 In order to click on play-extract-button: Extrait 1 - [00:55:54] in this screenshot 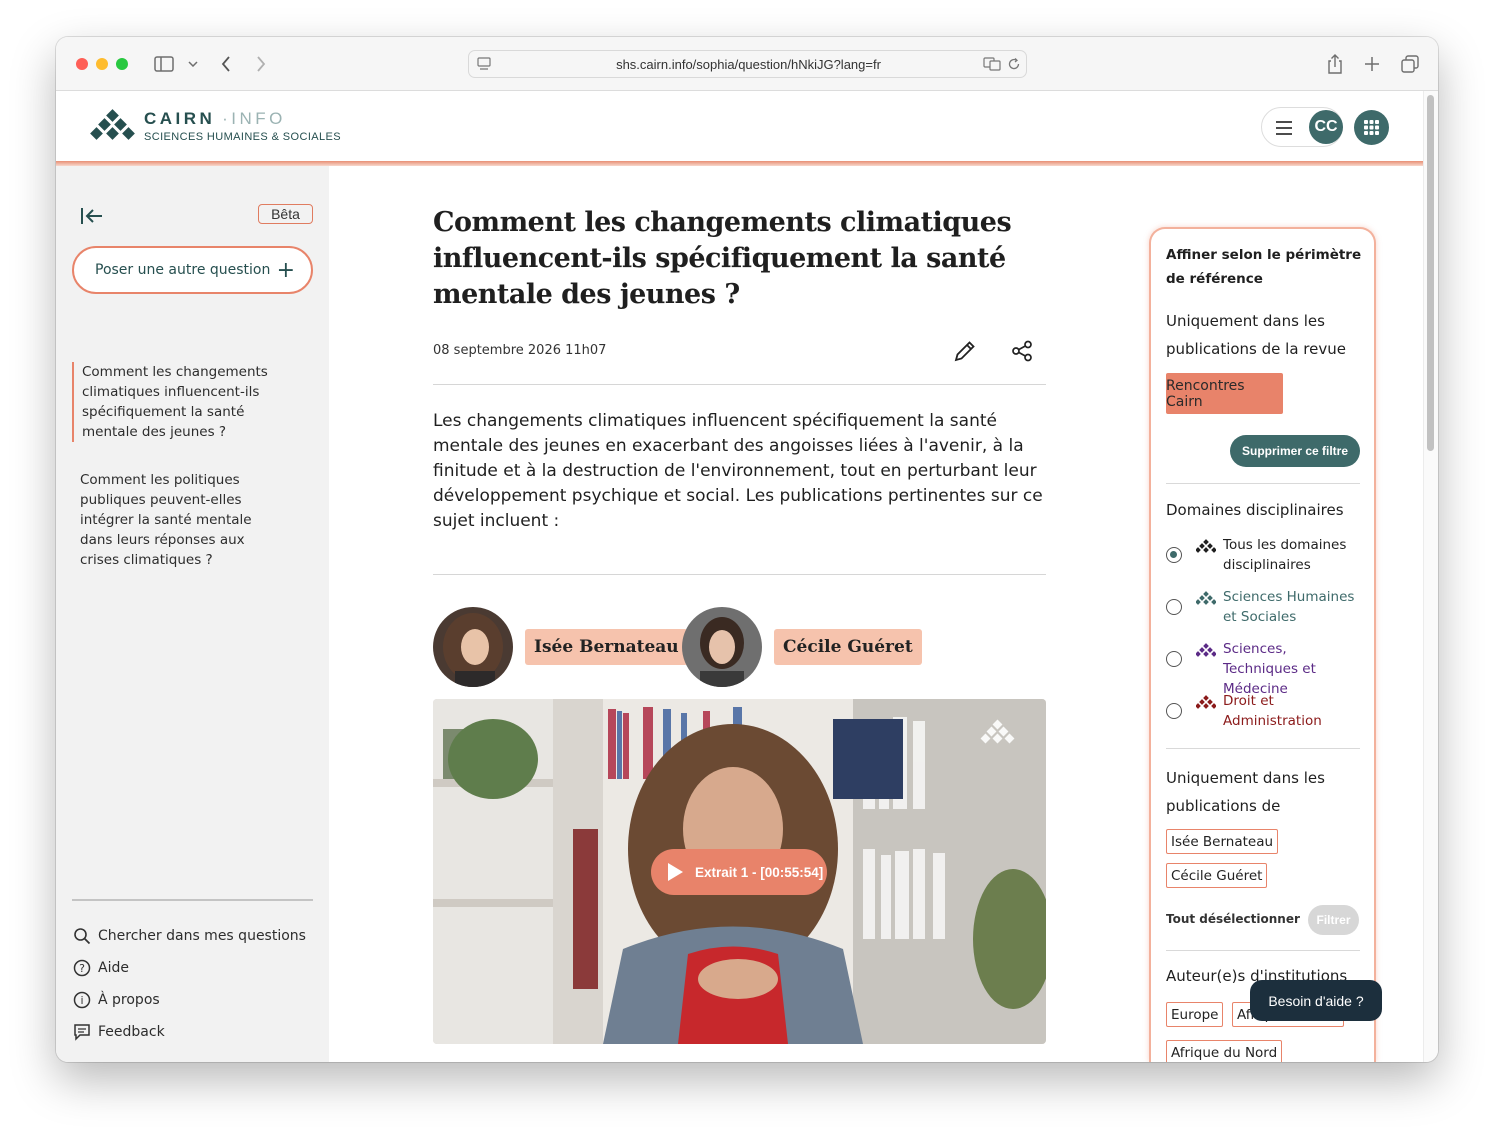, I will do `click(739, 872)`.